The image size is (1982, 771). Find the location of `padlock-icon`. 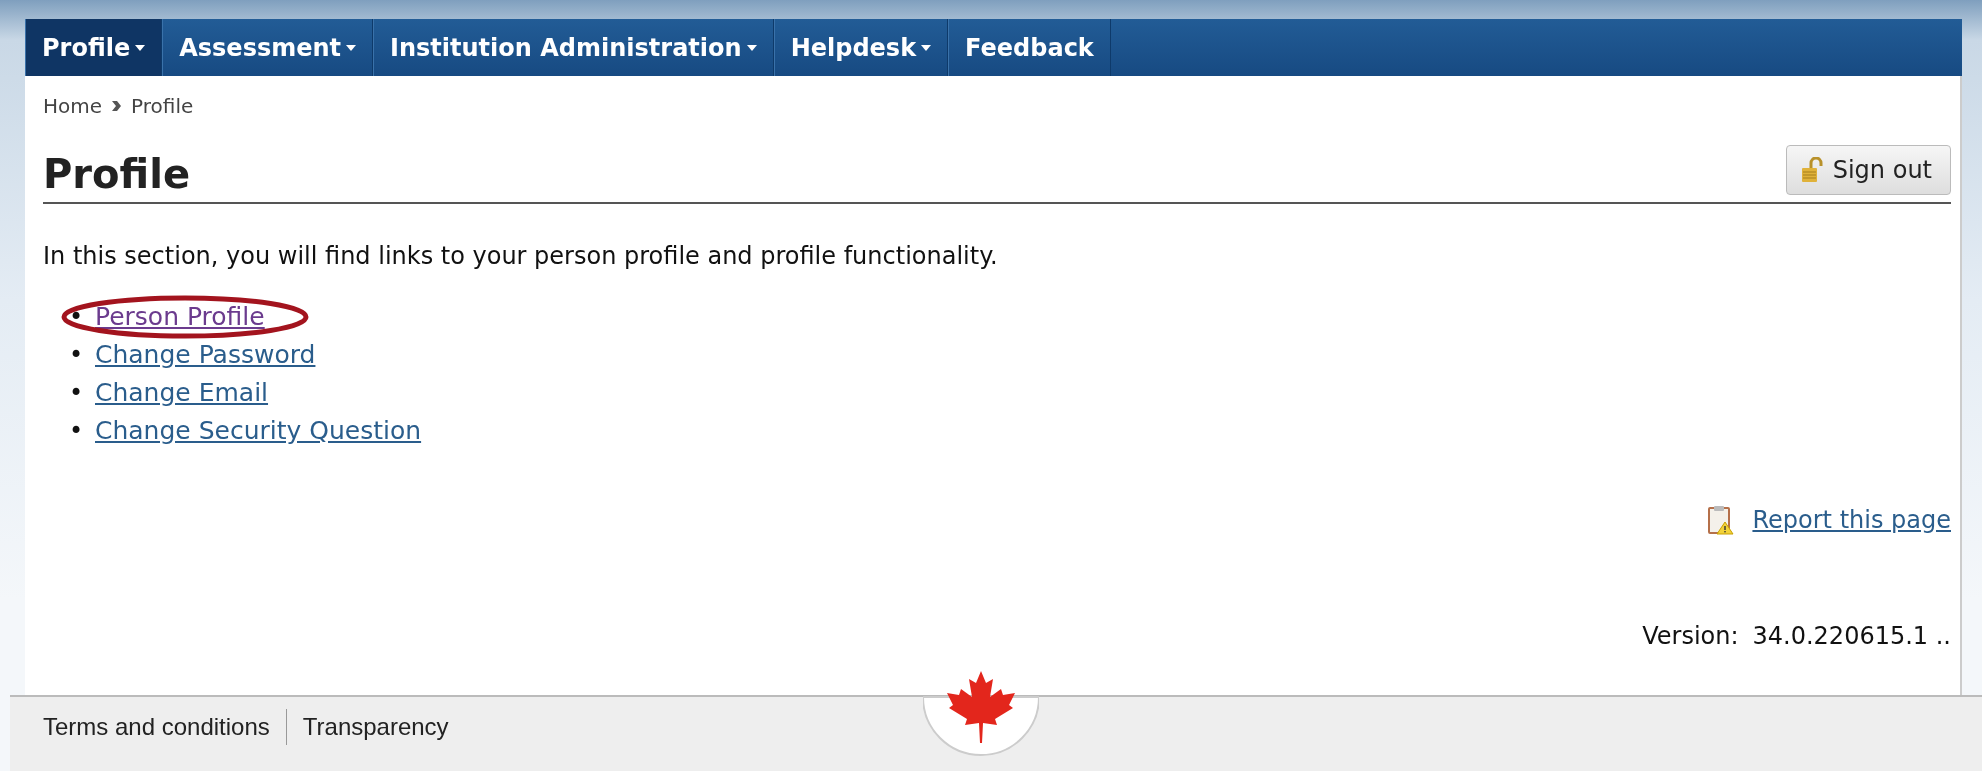

padlock-icon is located at coordinates (1812, 170).